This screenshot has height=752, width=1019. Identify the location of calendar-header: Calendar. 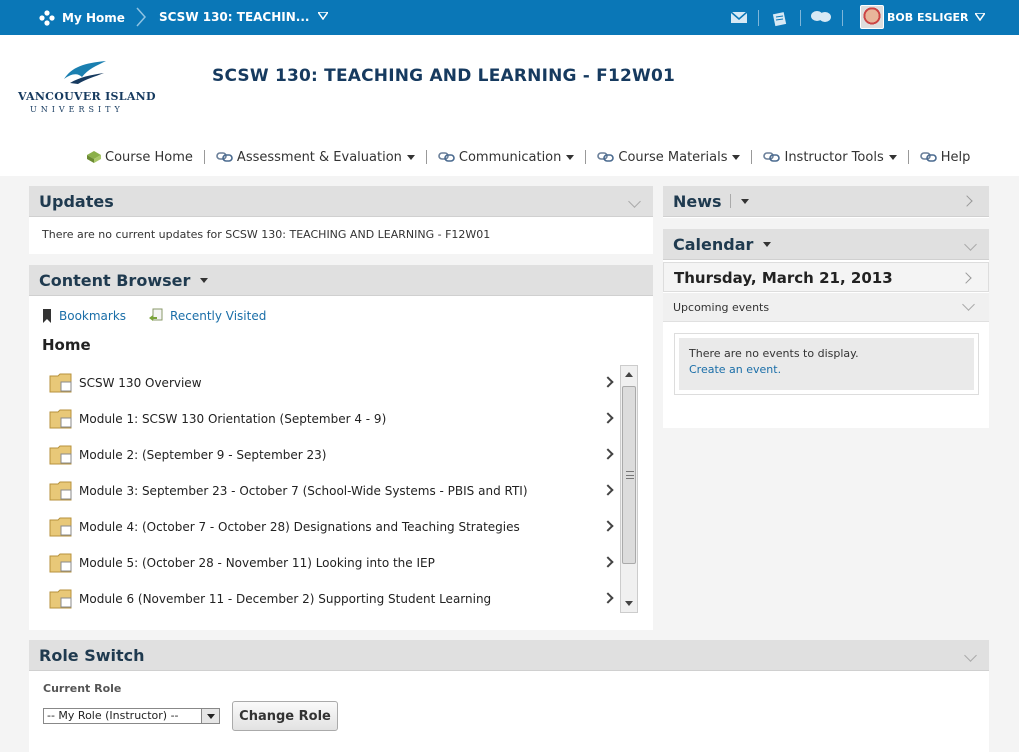
(826, 244).